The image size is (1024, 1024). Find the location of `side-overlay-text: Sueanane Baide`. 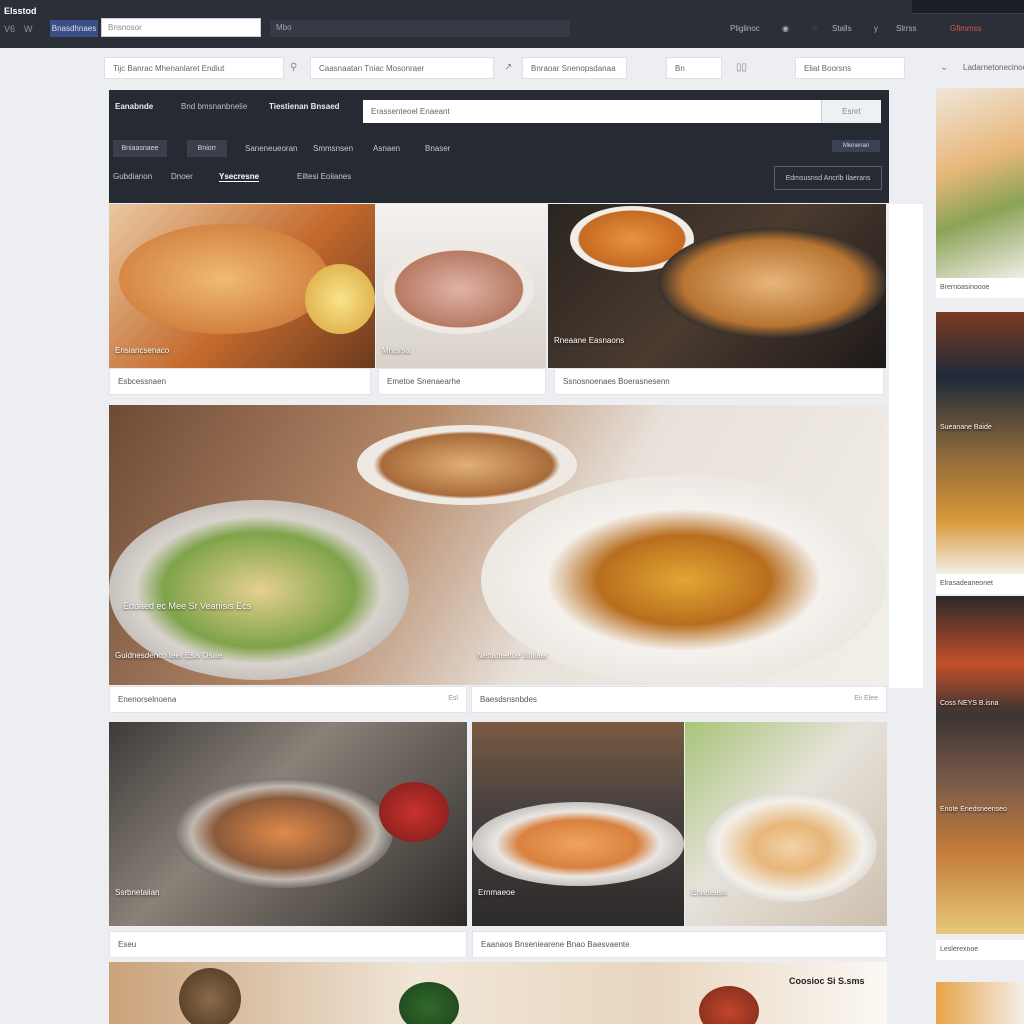

side-overlay-text: Sueanane Baide is located at coordinates (966, 427).